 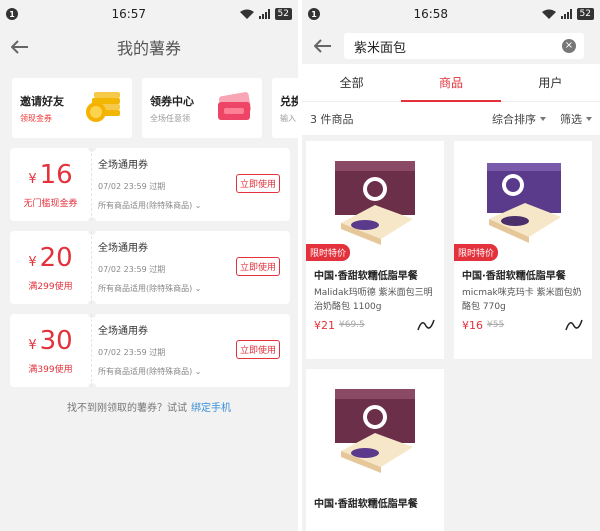 What do you see at coordinates (431, 14) in the screenshot?
I see `status-time: 16:58` at bounding box center [431, 14].